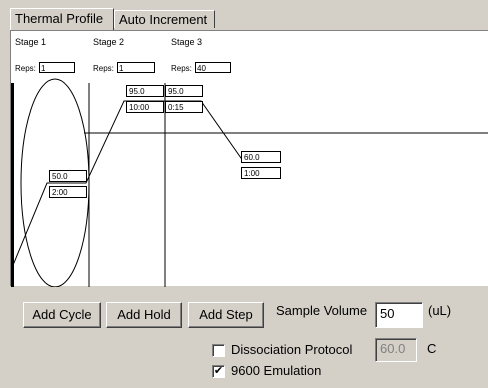  What do you see at coordinates (292, 349) in the screenshot?
I see `dissociation-protocol-label: Dissociation Protocol` at bounding box center [292, 349].